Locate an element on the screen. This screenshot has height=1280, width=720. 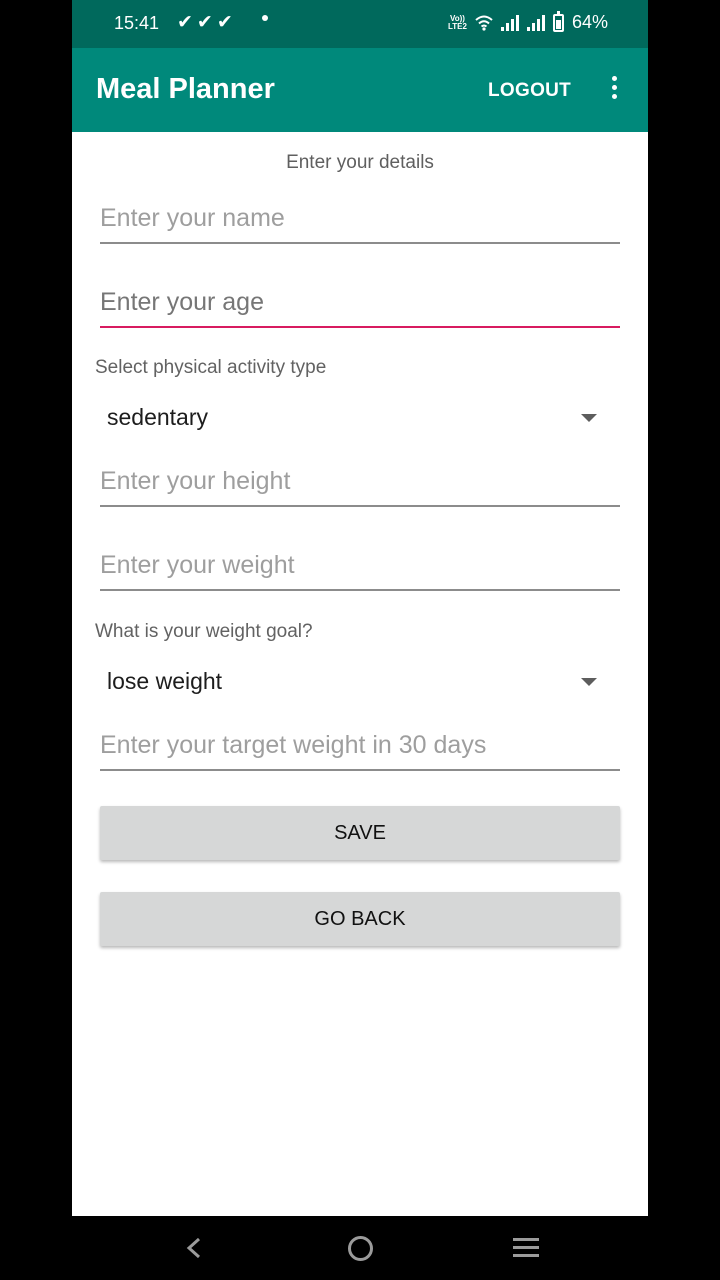
activity-type-value: sedentary is located at coordinates (158, 417).